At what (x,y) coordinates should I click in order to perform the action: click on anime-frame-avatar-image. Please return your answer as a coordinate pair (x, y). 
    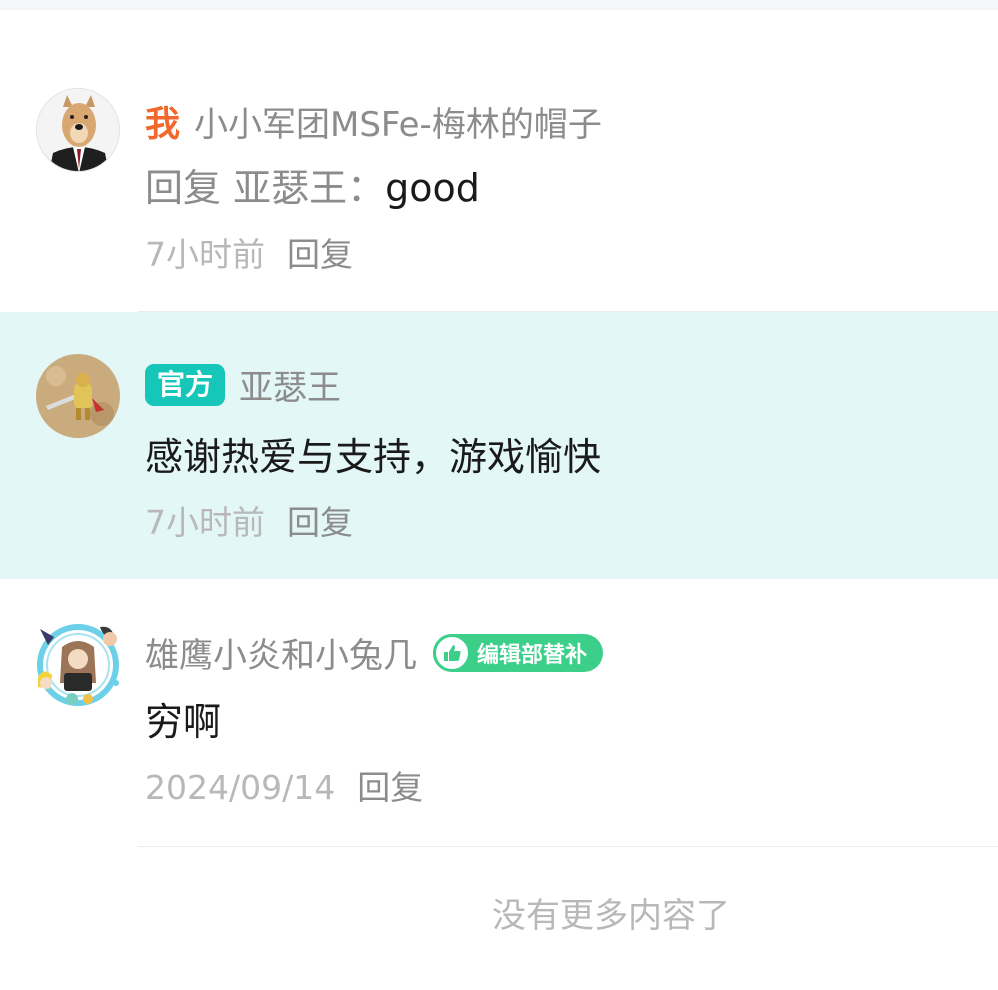
    Looking at the image, I should click on (78, 665).